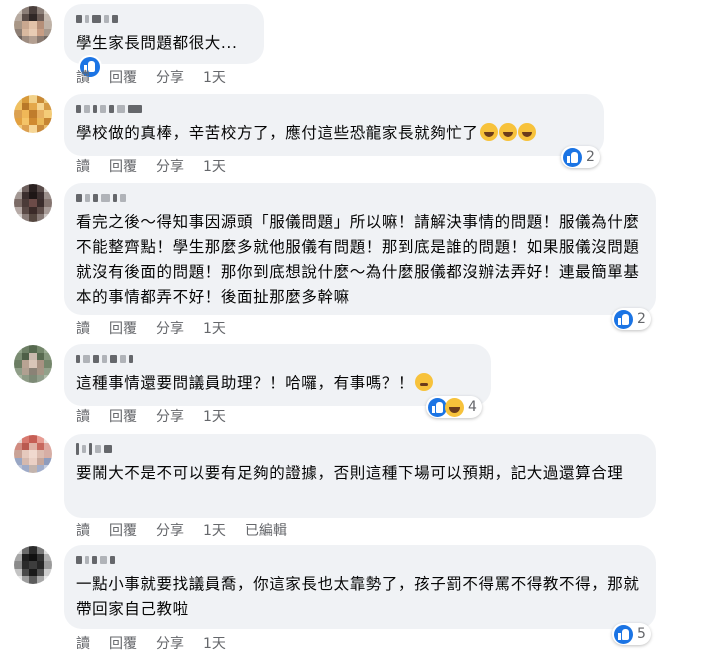 This screenshot has height=657, width=704. What do you see at coordinates (277, 383) in the screenshot?
I see `comment-text: 這種事情還要問議員助理？！哈囉，有事嗎？！` at bounding box center [277, 383].